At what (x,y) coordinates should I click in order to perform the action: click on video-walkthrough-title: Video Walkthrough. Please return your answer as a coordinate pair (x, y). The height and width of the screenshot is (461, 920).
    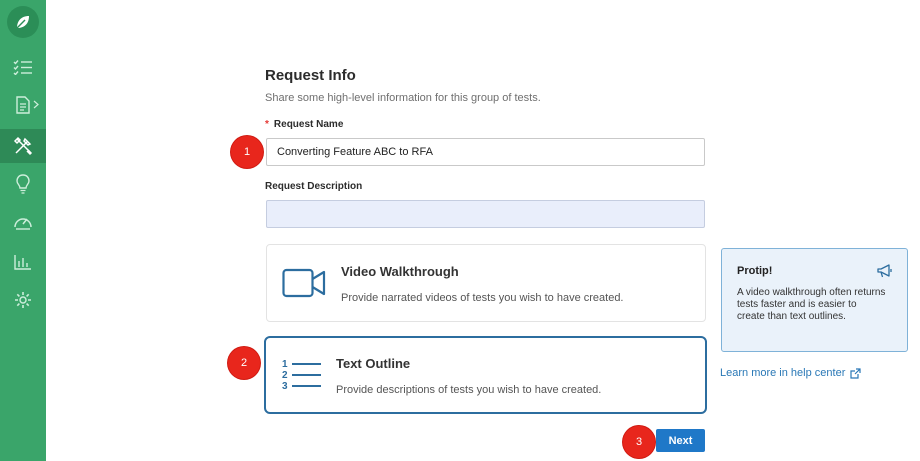
    Looking at the image, I should click on (400, 271).